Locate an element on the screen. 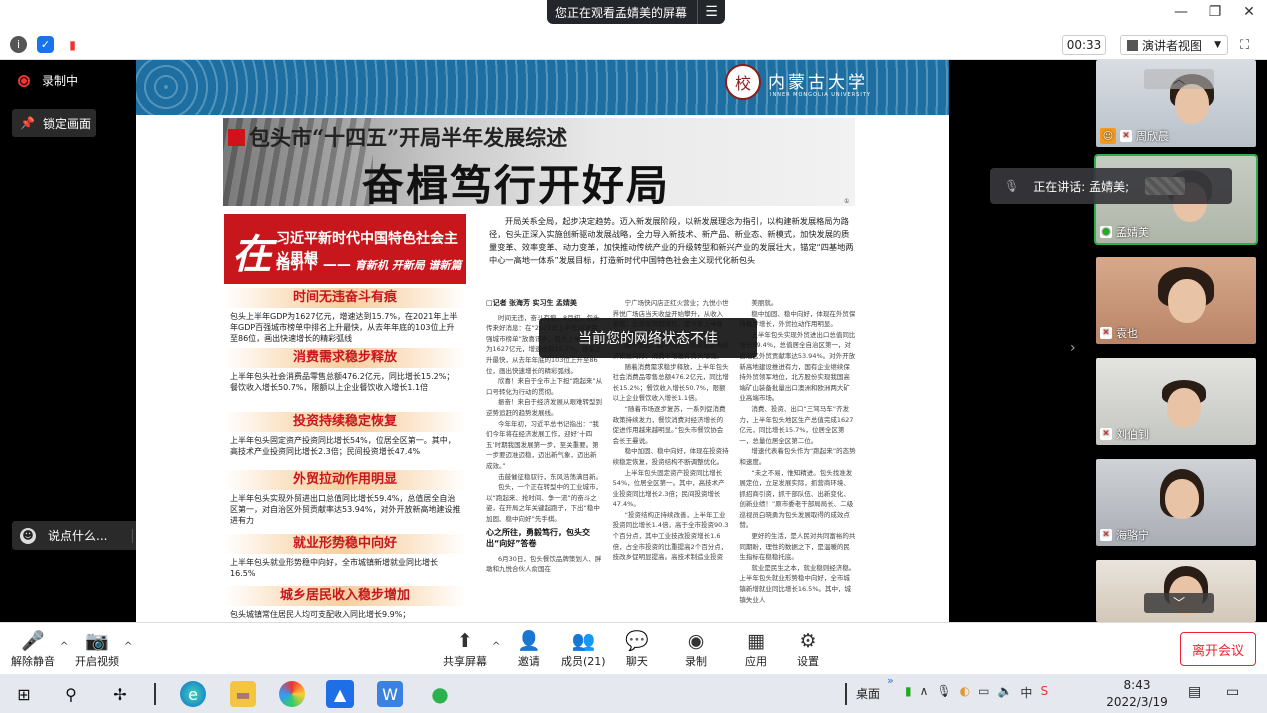 The image size is (1267, 713). members-button: 👥 成员(21) is located at coordinates (583, 649).